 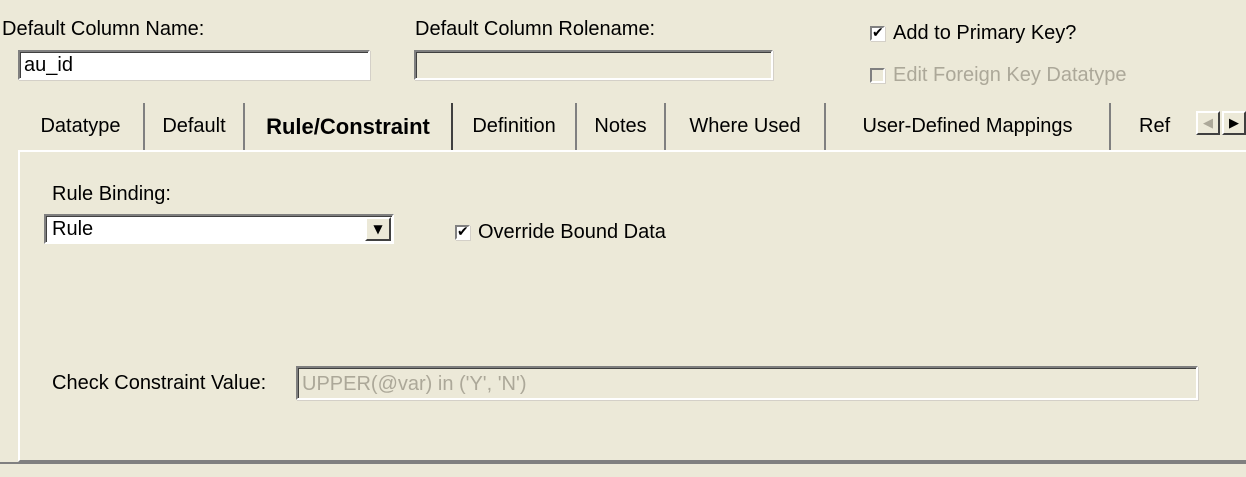 I want to click on bottom-divider, so click(x=623, y=463).